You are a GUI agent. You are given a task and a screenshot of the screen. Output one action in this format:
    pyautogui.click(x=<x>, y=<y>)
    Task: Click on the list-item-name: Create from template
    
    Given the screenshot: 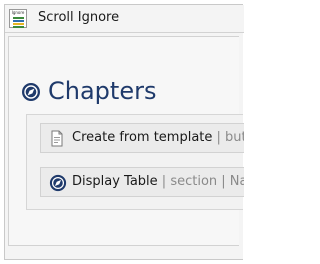 What is the action you would take?
    pyautogui.click(x=142, y=137)
    